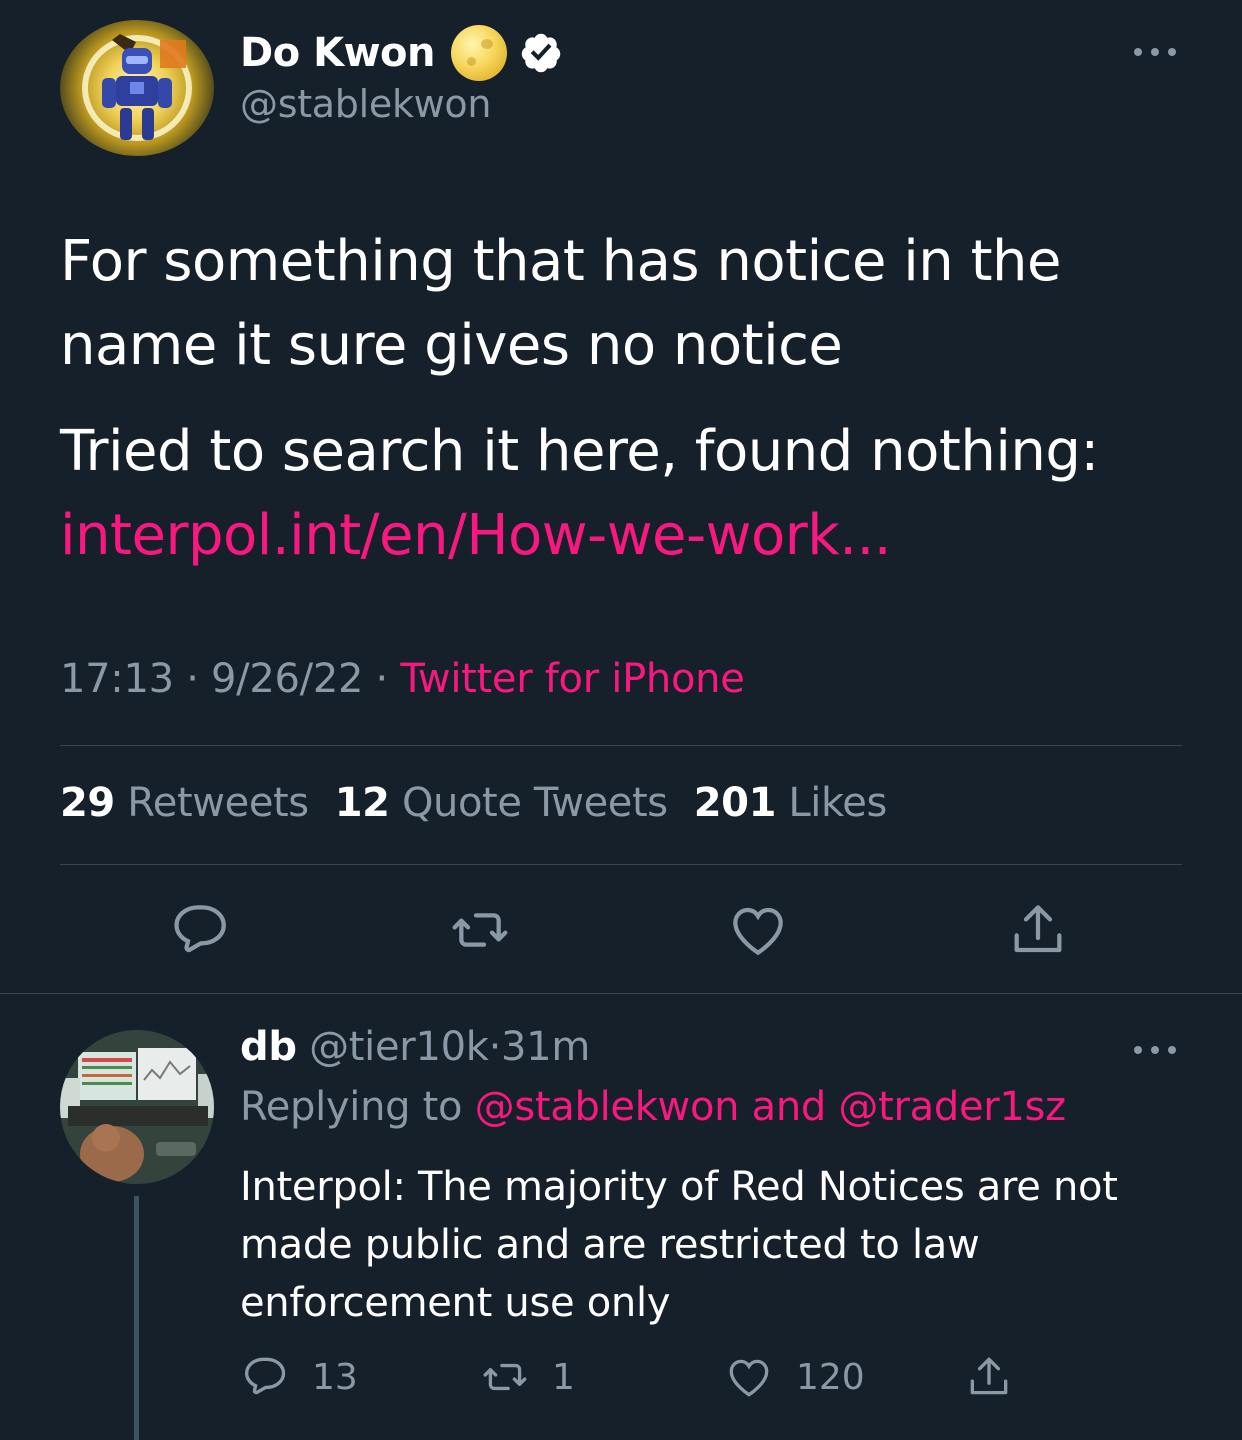 This screenshot has height=1440, width=1242. What do you see at coordinates (952, 1107) in the screenshot?
I see `mention-trader1sz: @trader1sz` at bounding box center [952, 1107].